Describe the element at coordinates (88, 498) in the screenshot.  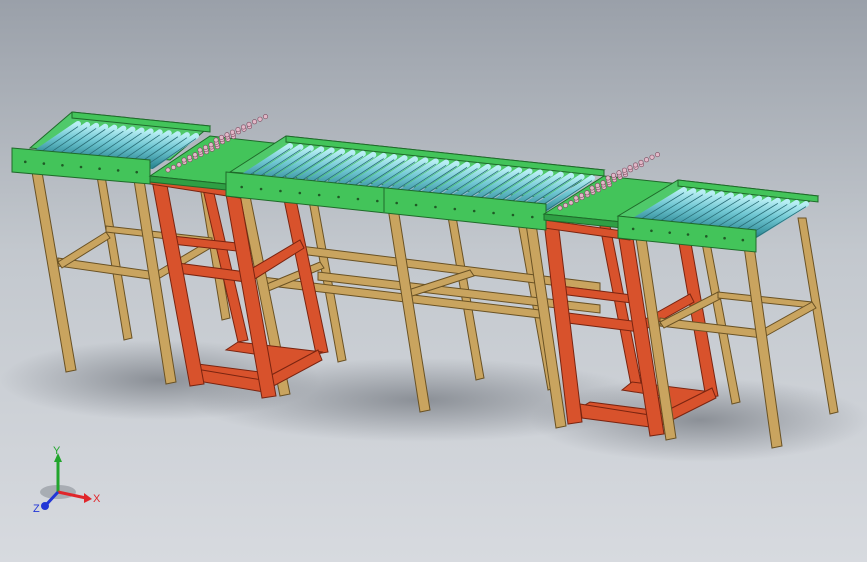
I see `x-axis-head` at that location.